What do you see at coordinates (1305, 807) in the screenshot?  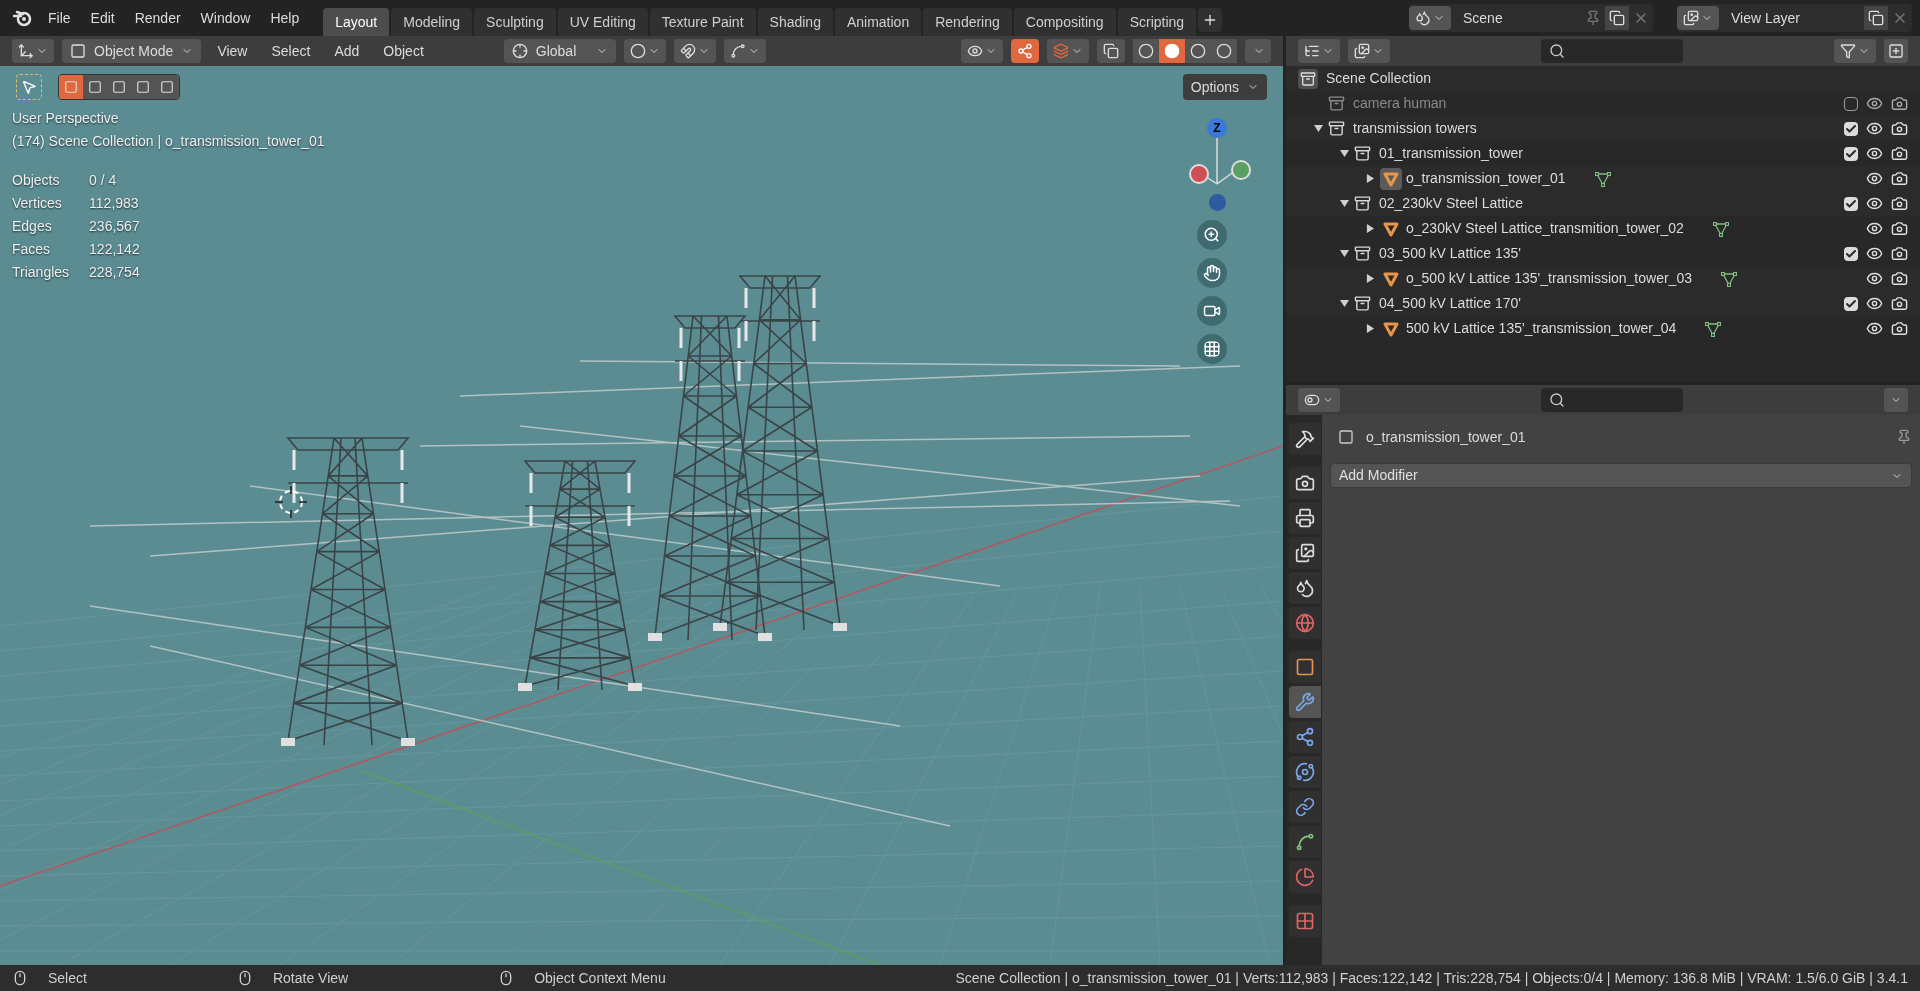 I see `constraints-tab` at bounding box center [1305, 807].